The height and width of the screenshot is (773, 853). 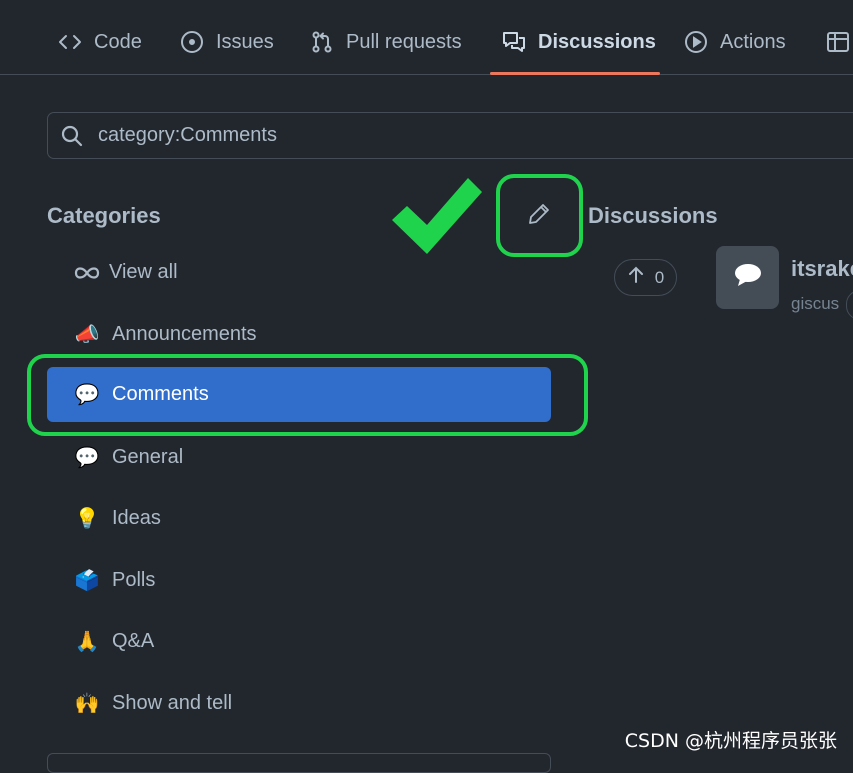 What do you see at coordinates (815, 304) in the screenshot?
I see `discussion-author: giscus` at bounding box center [815, 304].